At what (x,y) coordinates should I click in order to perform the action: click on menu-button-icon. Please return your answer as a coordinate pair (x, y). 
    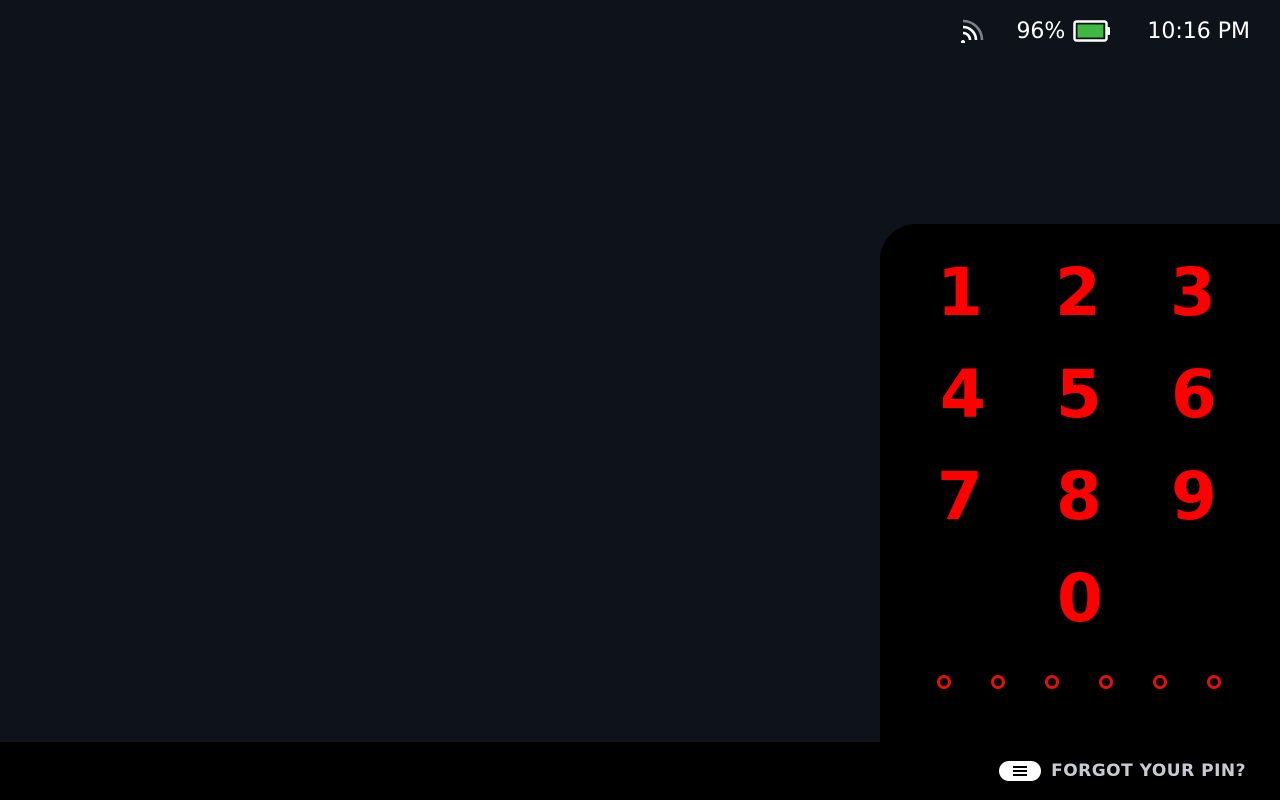
    Looking at the image, I should click on (1020, 771).